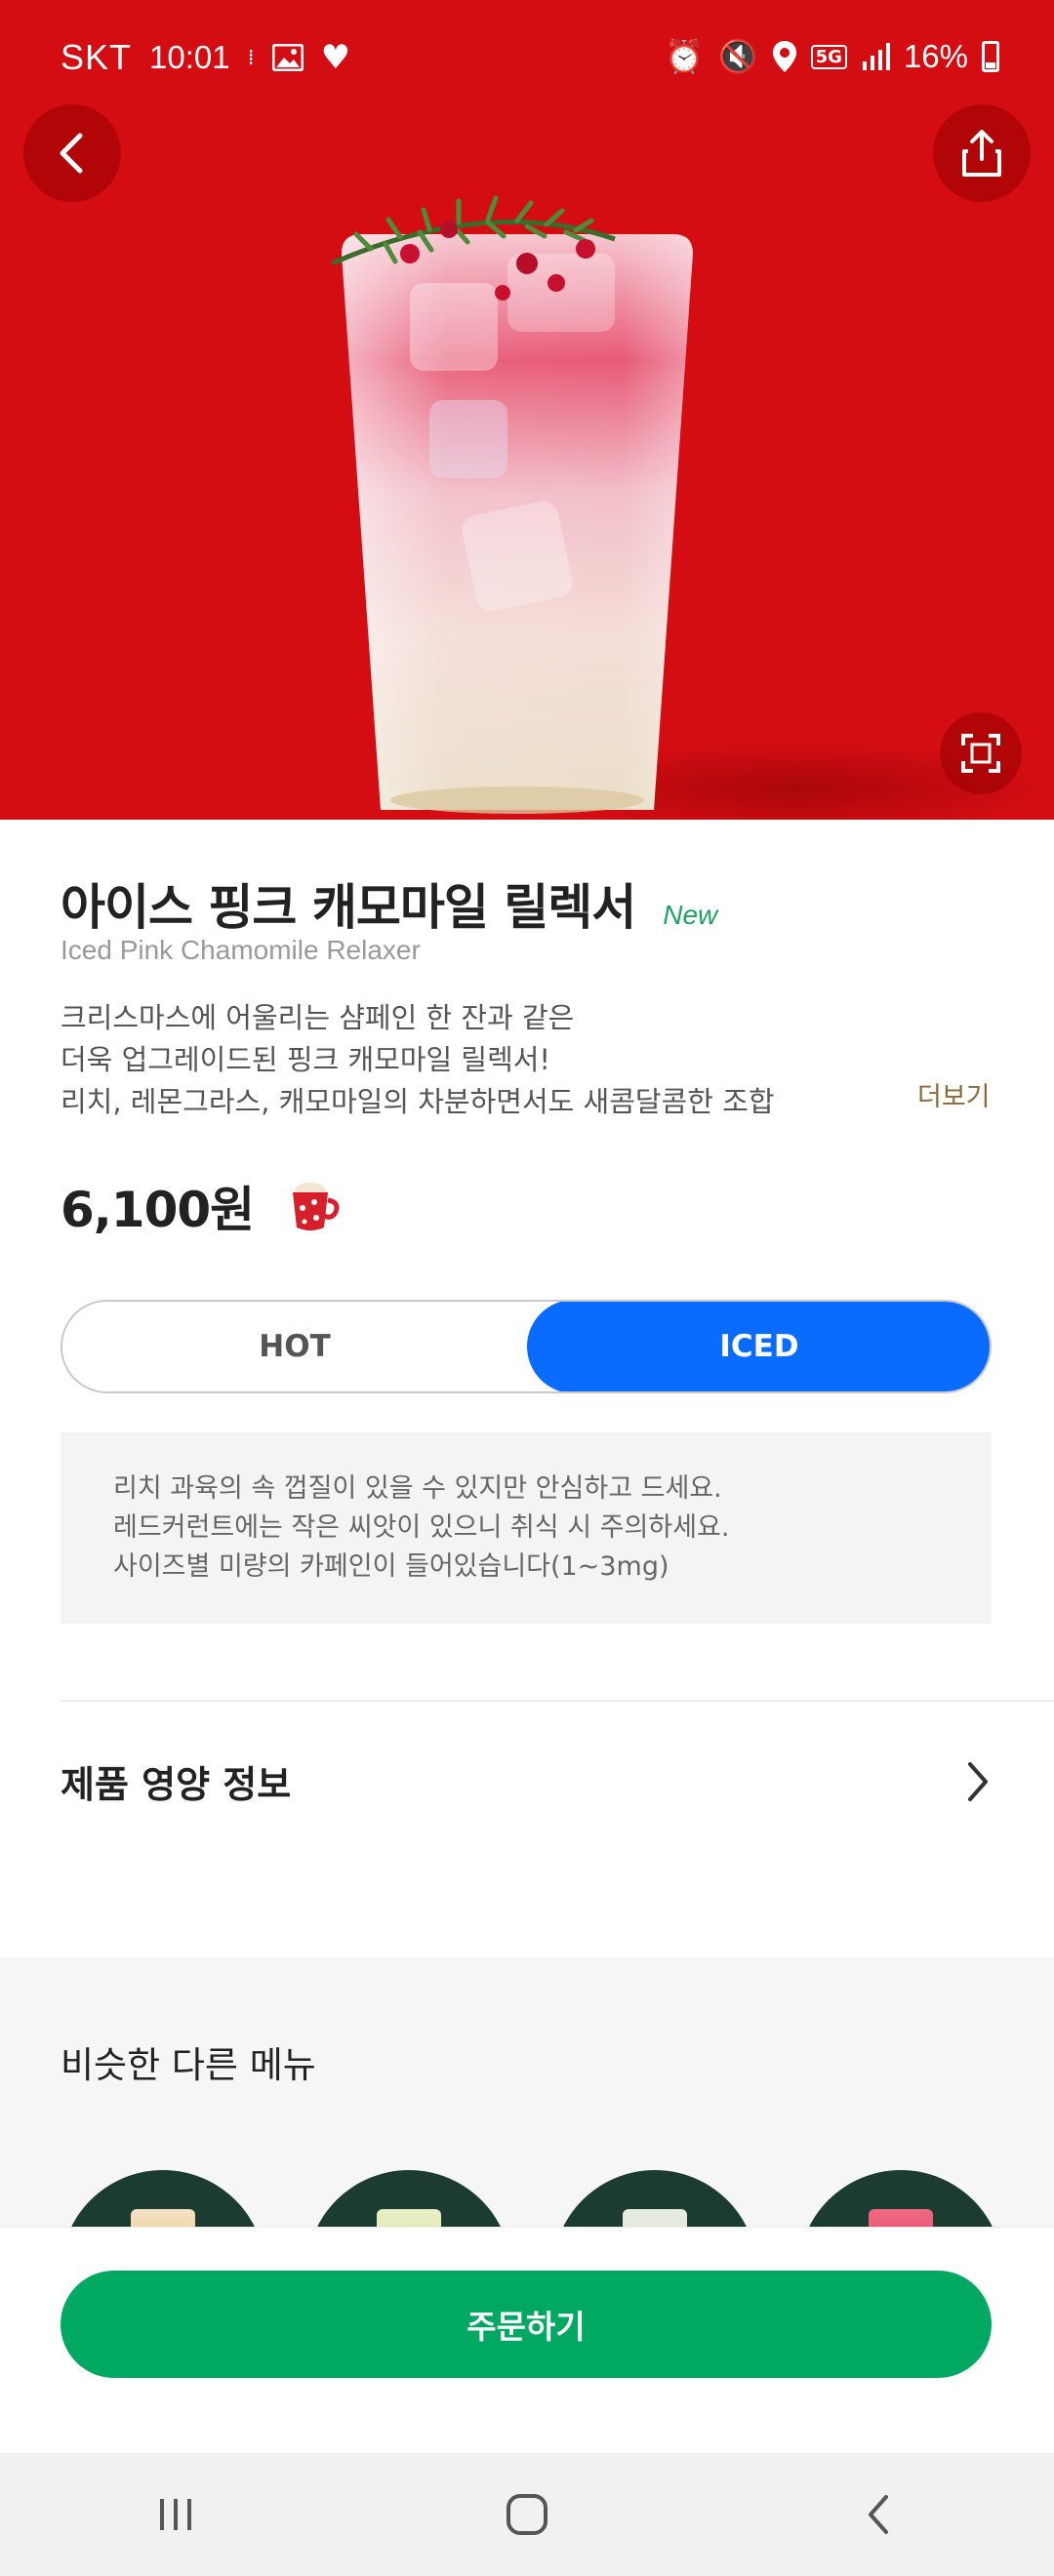 The image size is (1054, 2576). I want to click on alarm-icon: ⏰, so click(684, 56).